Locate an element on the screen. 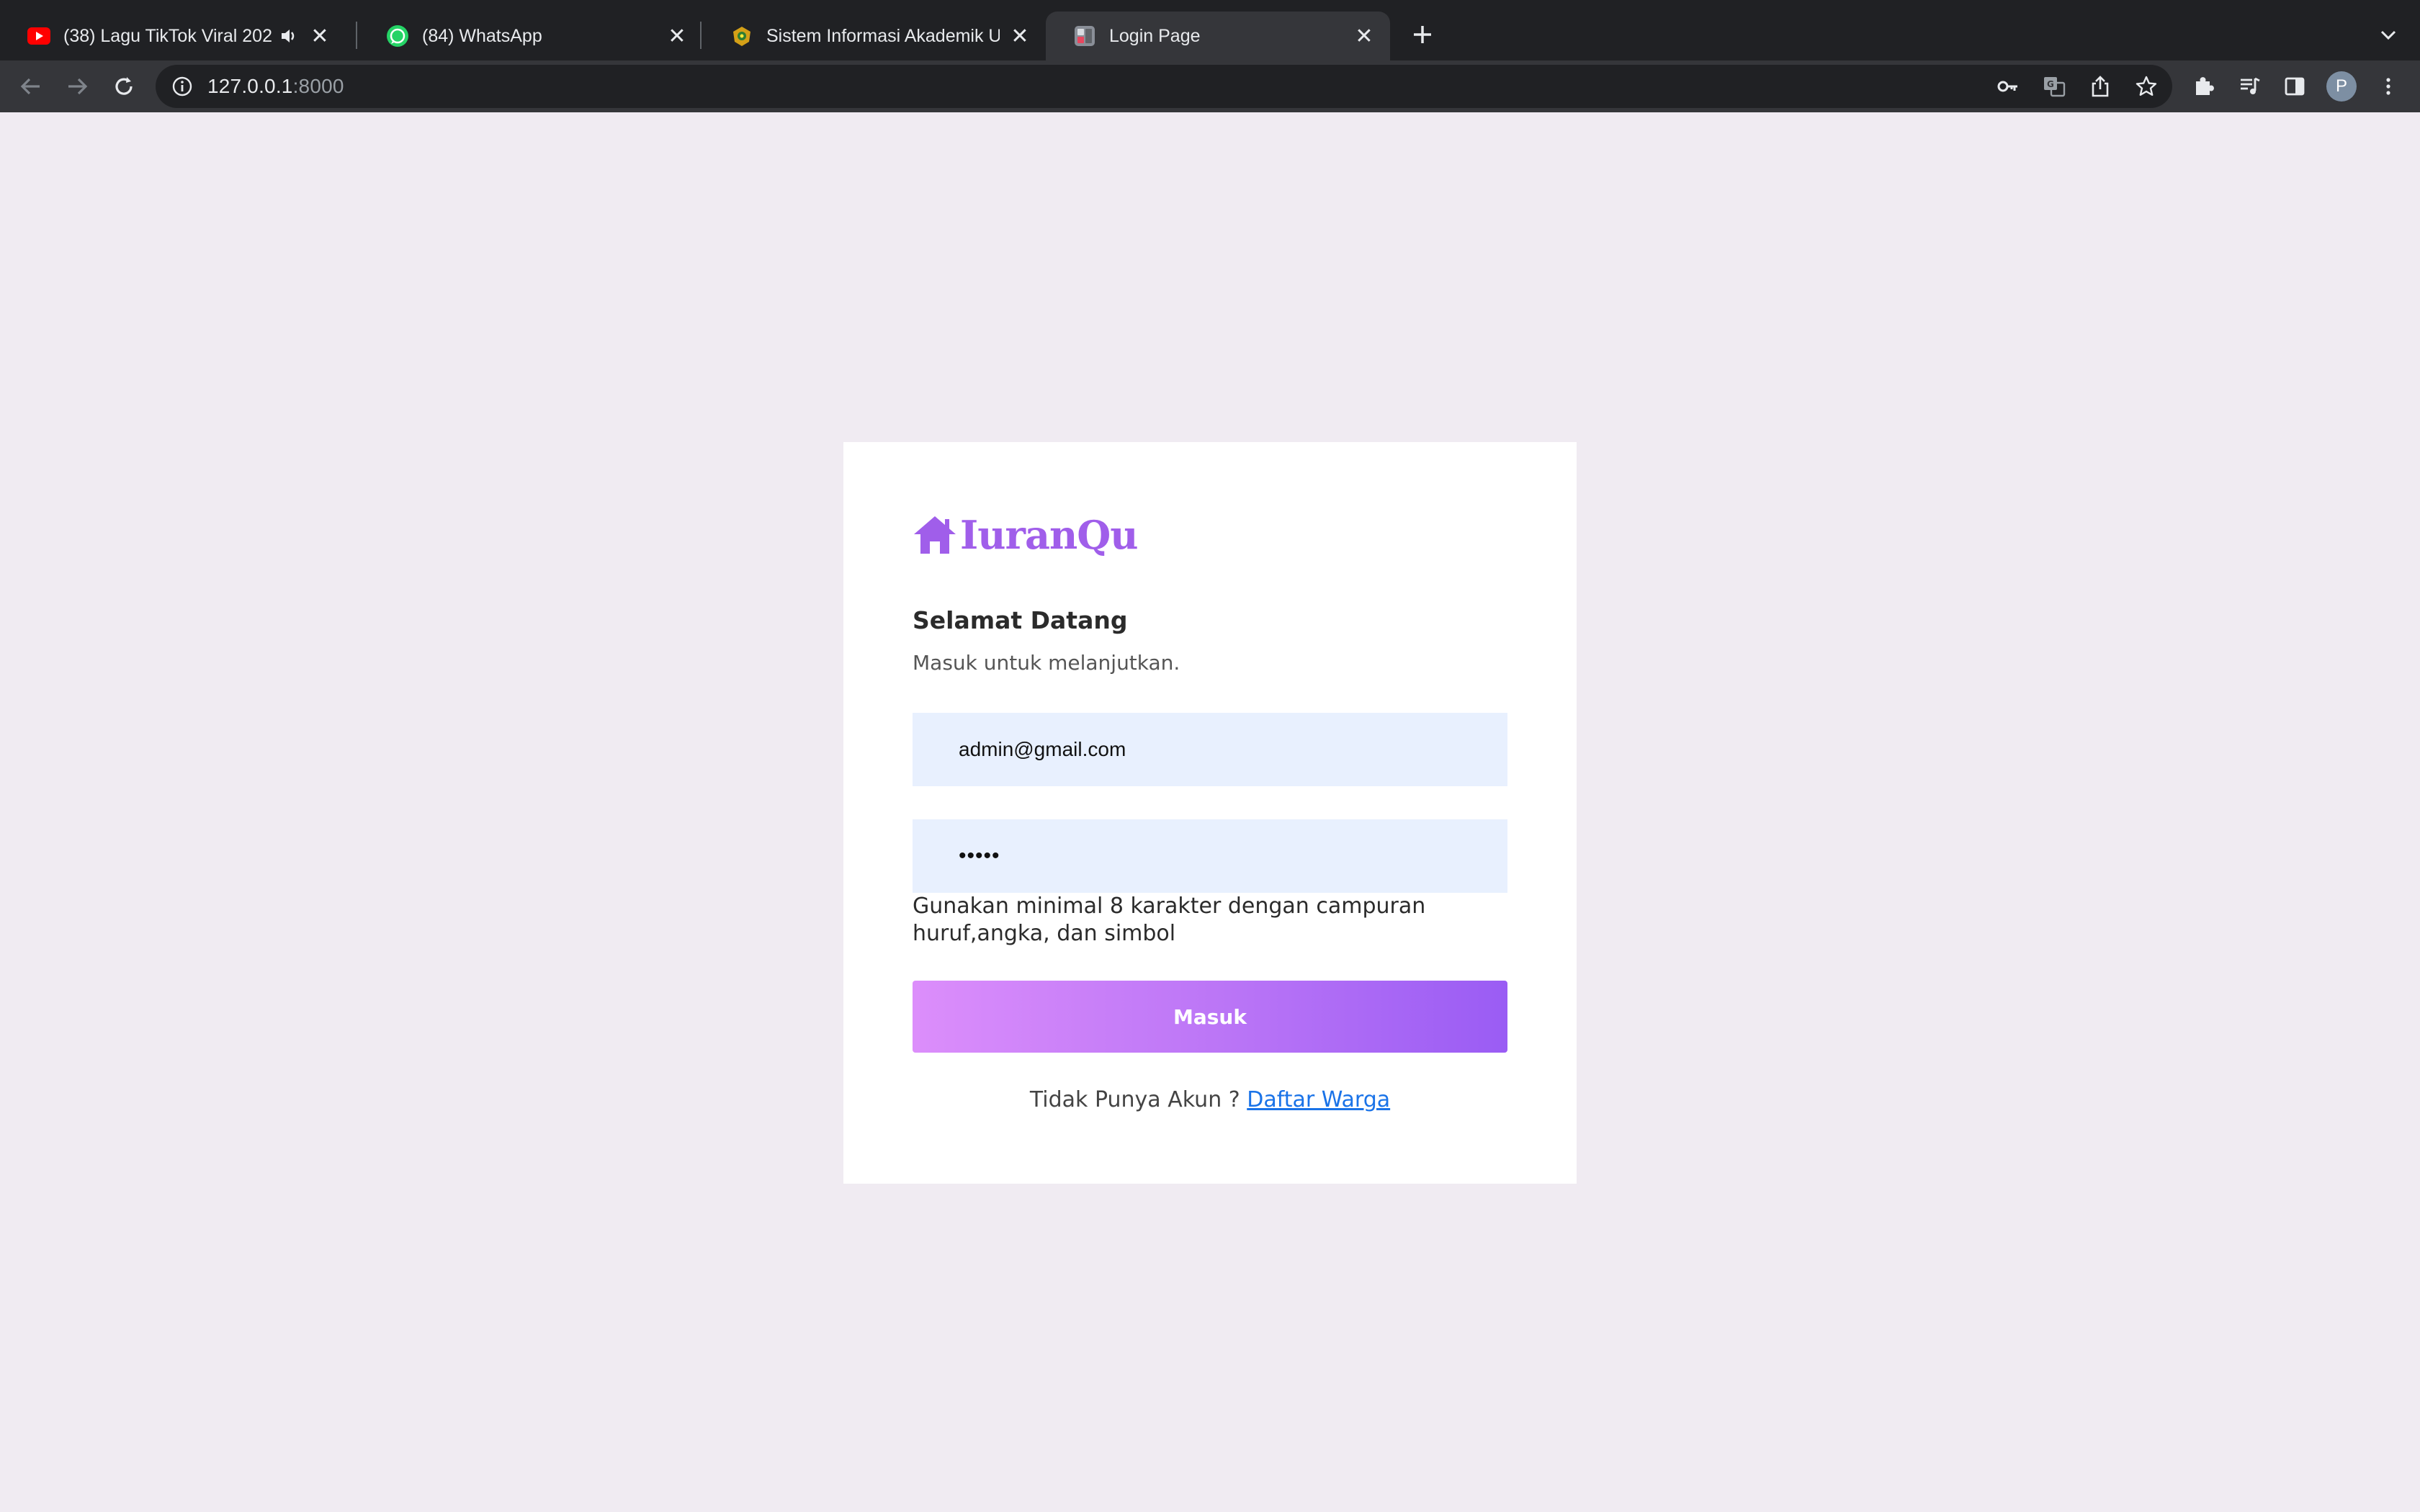  back-button is located at coordinates (30, 86).